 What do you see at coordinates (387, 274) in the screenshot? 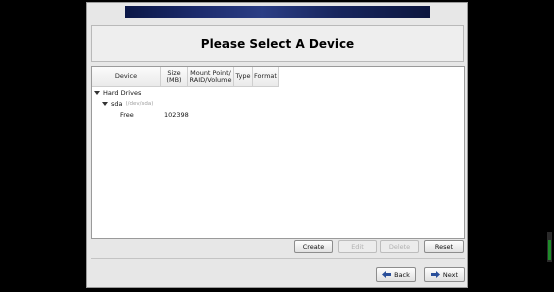
I see `back-arrow-icon` at bounding box center [387, 274].